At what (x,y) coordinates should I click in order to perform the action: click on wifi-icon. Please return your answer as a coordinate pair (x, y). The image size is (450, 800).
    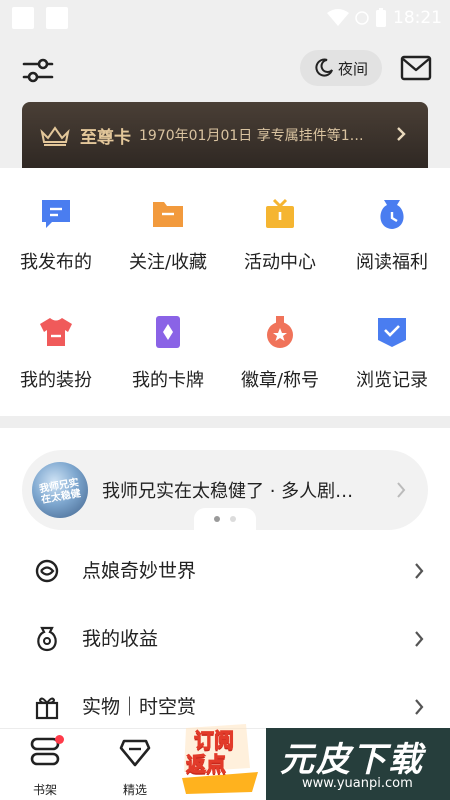
    Looking at the image, I should click on (338, 17).